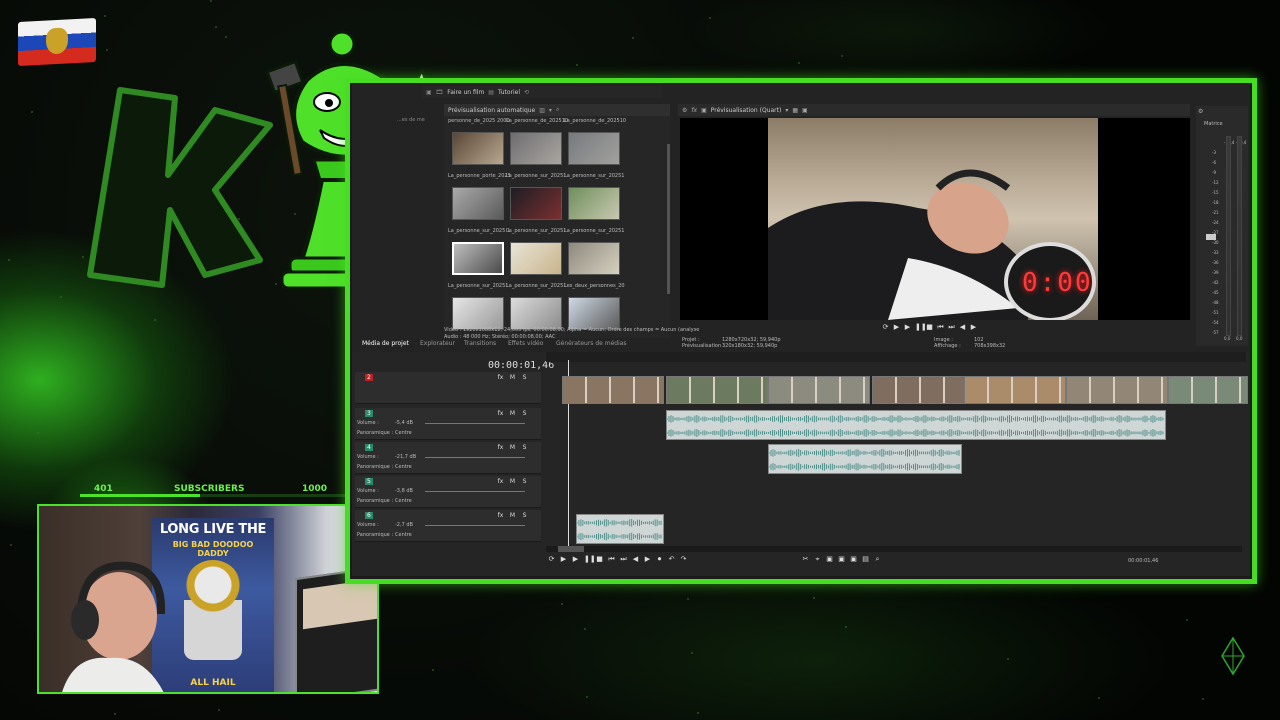 The width and height of the screenshot is (1280, 720). I want to click on timeline-tool-icon: ↶, so click(671, 559).